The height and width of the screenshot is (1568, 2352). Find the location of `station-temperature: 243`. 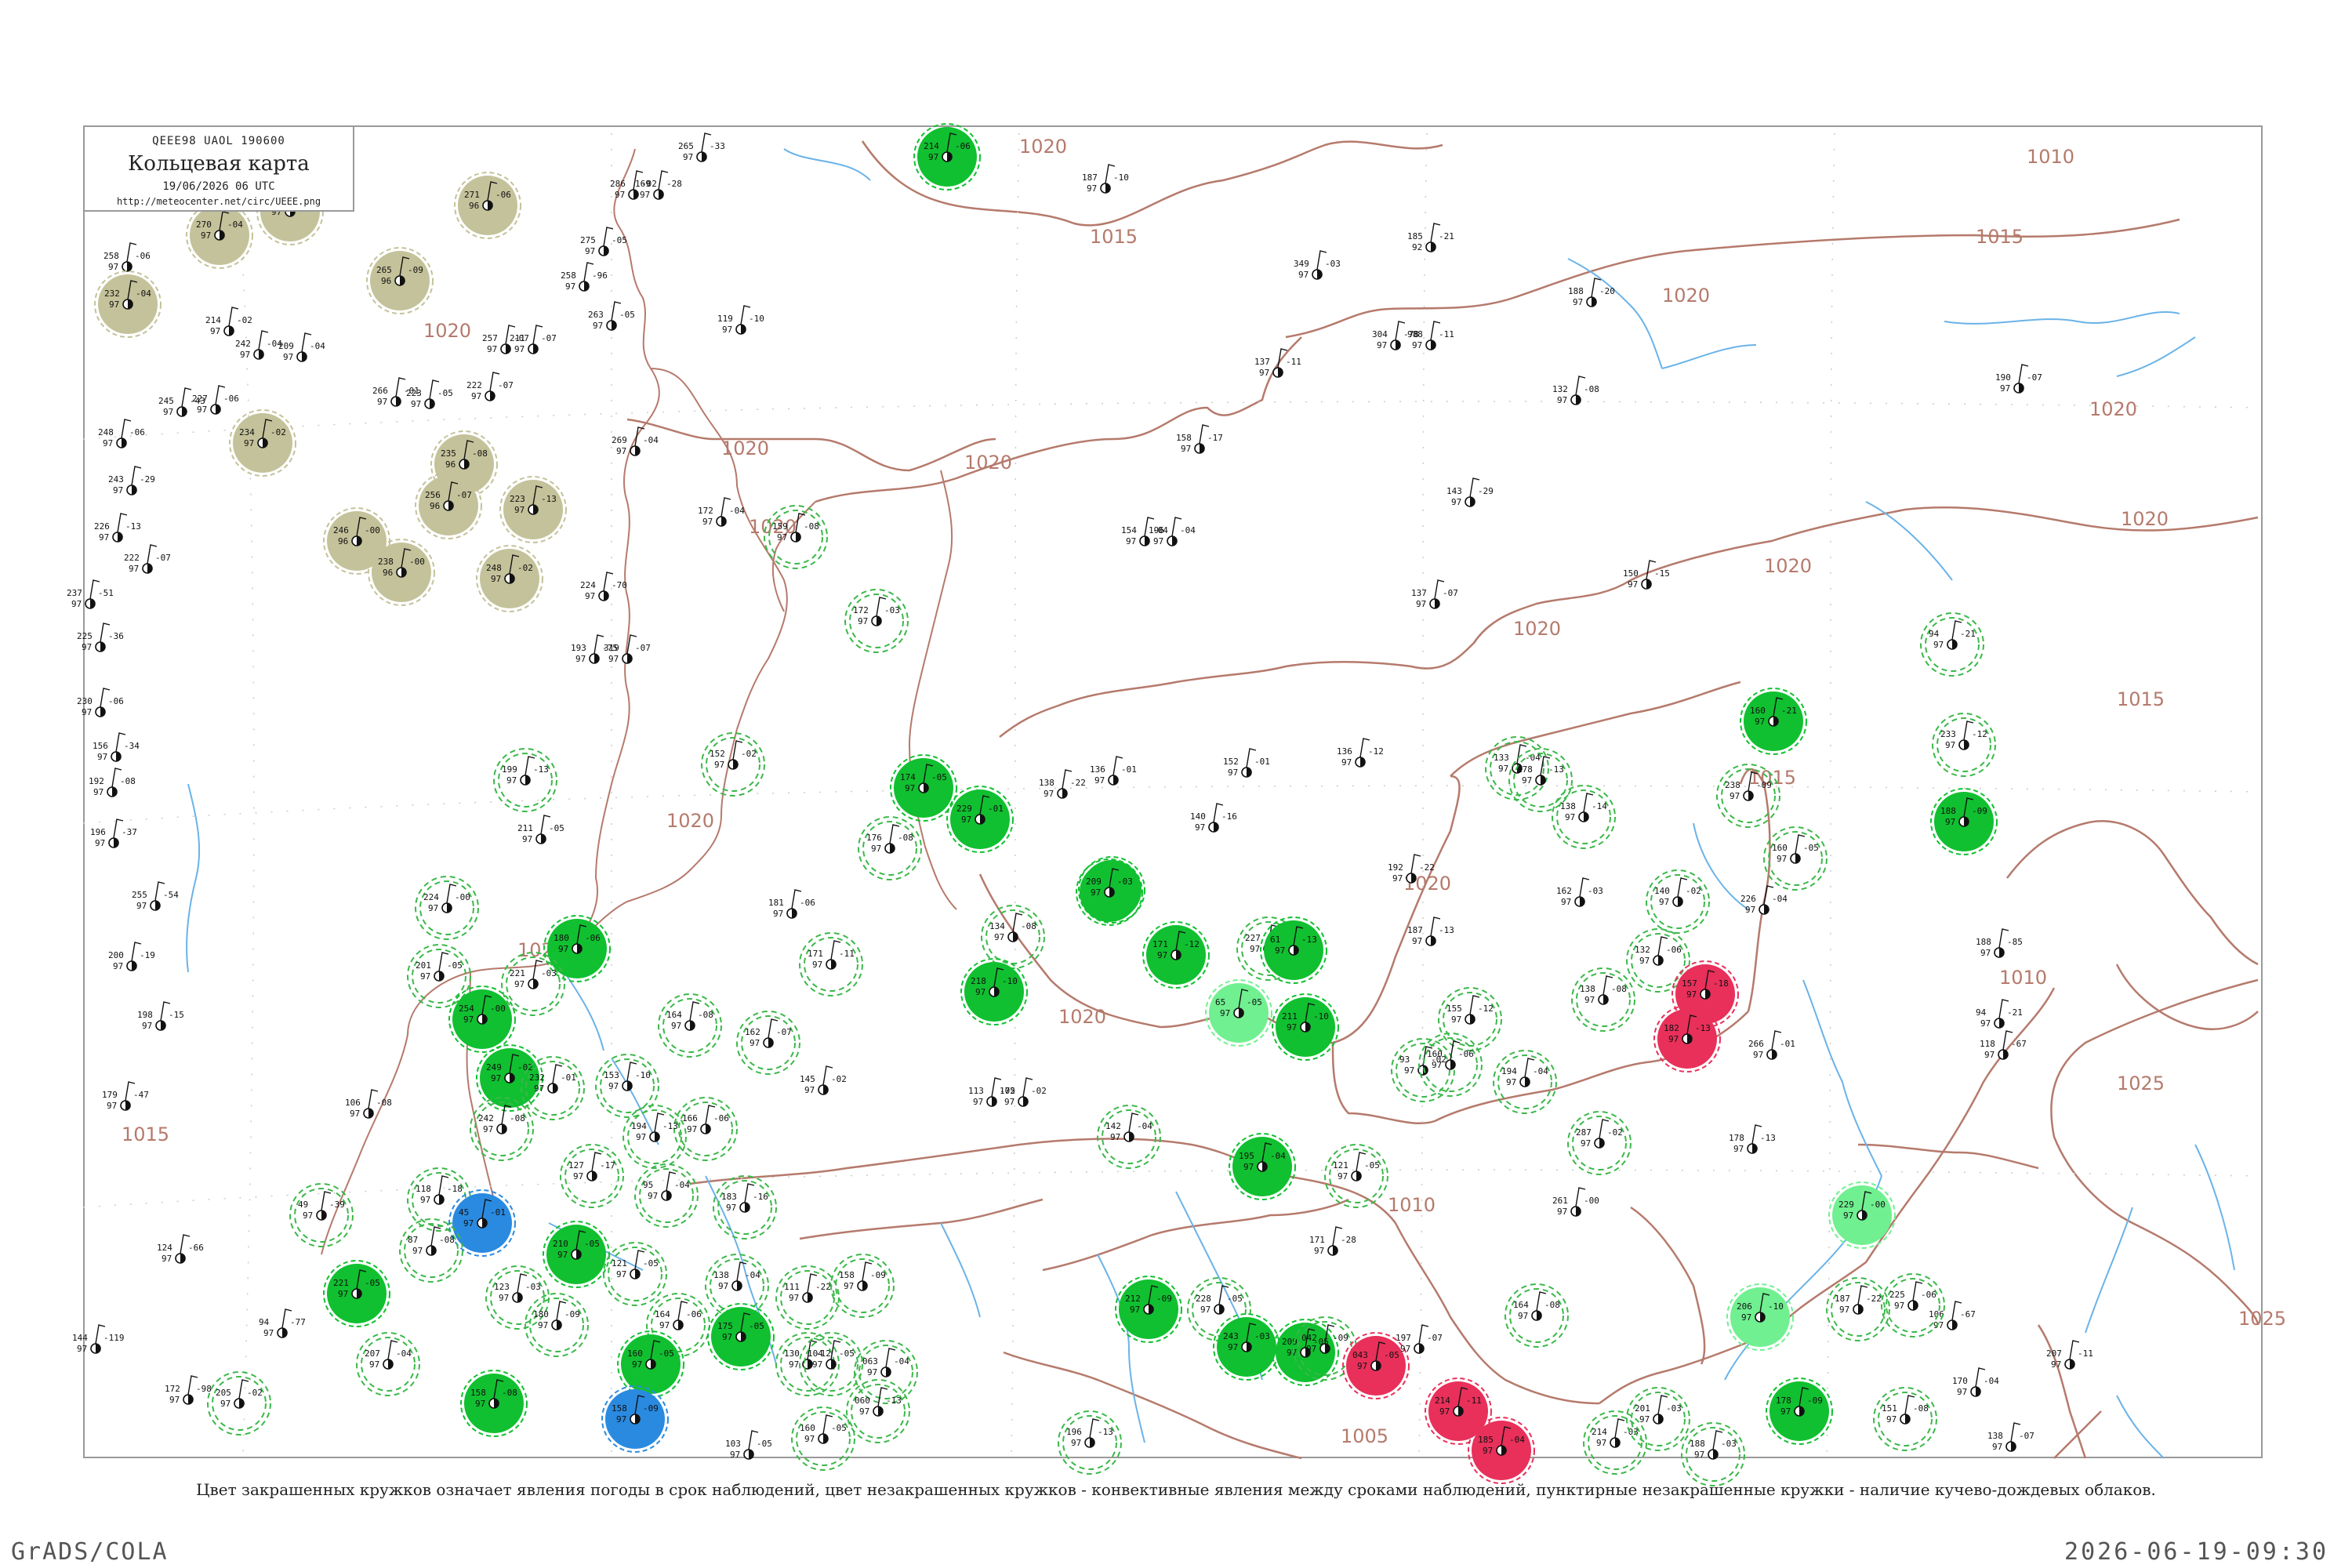

station-temperature: 243 is located at coordinates (1231, 1336).